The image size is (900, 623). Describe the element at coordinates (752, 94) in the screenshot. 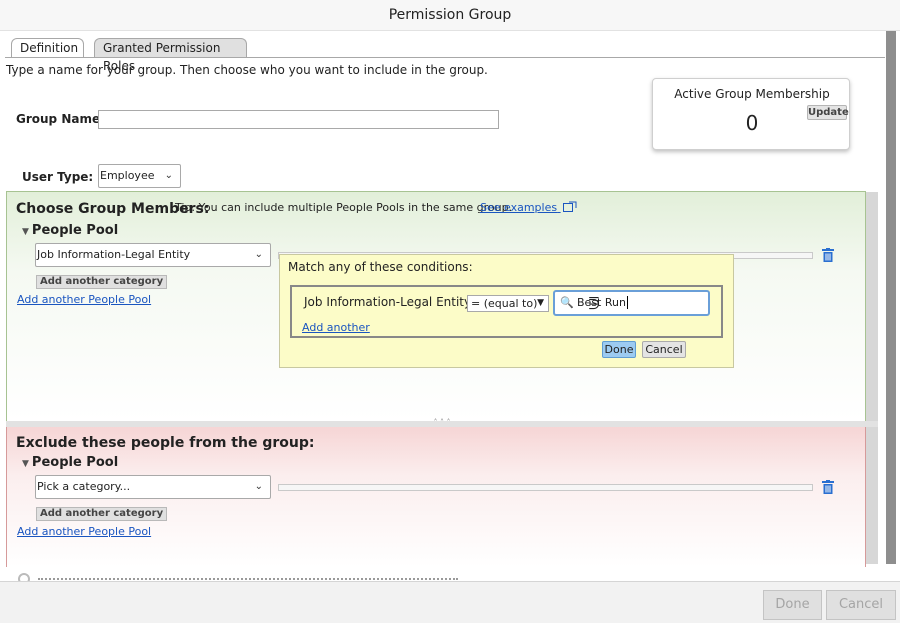

I see `active-group-membership-title: Active Group Membership` at that location.